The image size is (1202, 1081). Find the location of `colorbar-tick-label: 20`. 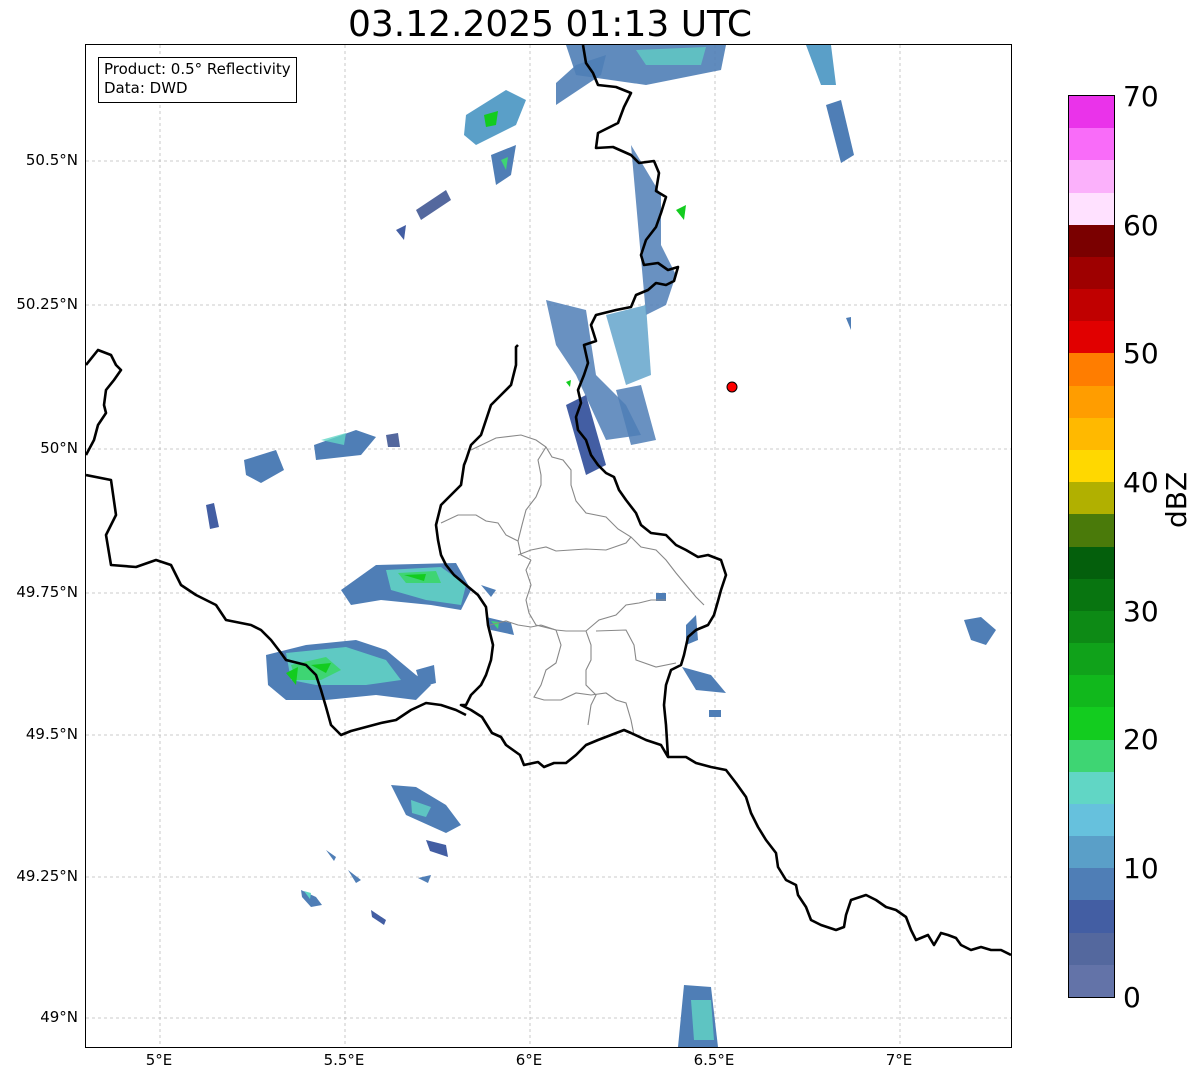

colorbar-tick-label: 20 is located at coordinates (1141, 739).